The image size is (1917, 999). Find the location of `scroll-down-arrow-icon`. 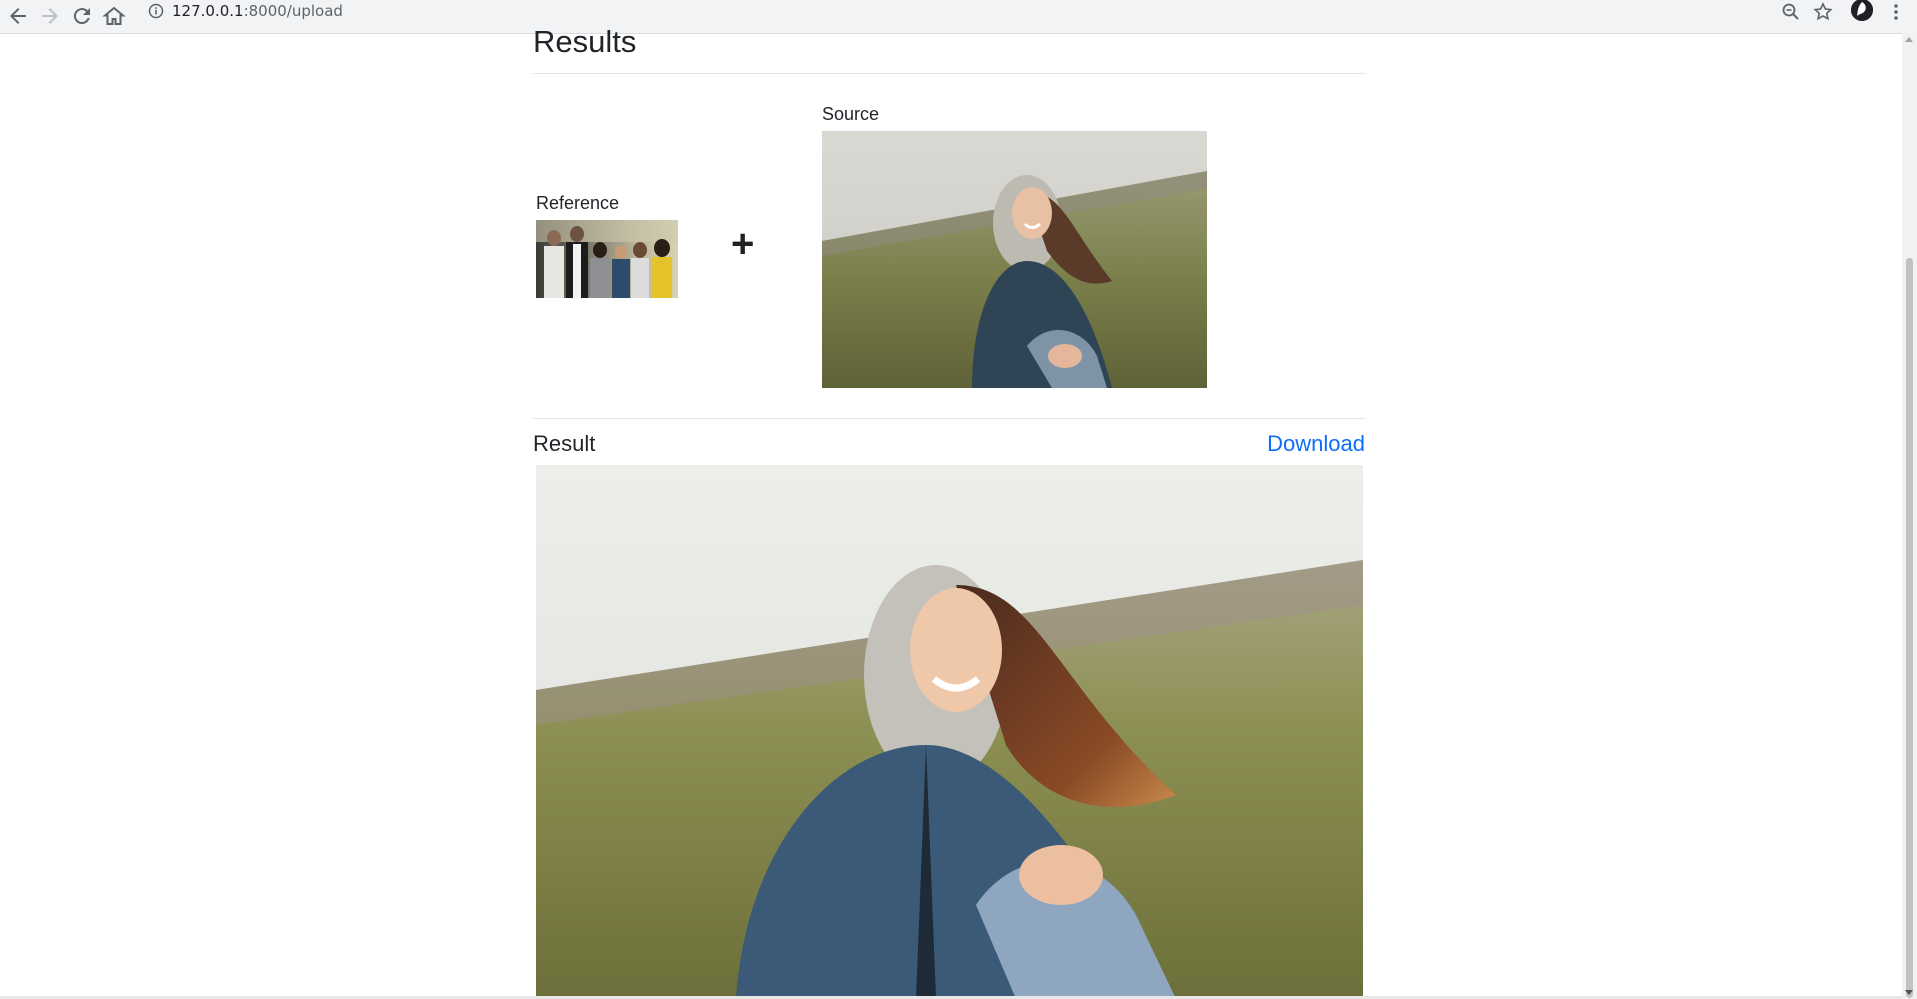

scroll-down-arrow-icon is located at coordinates (1909, 992).